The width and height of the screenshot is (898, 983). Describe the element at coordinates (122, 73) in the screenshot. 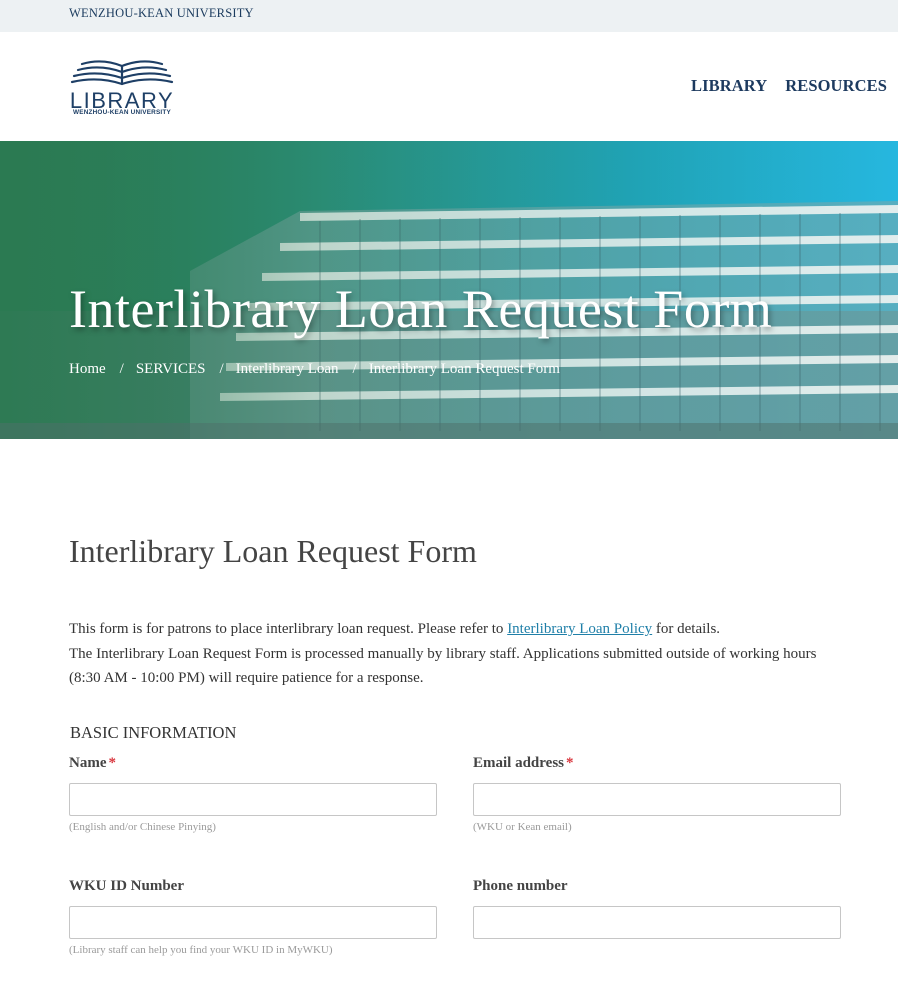

I see `open-book-icon` at that location.